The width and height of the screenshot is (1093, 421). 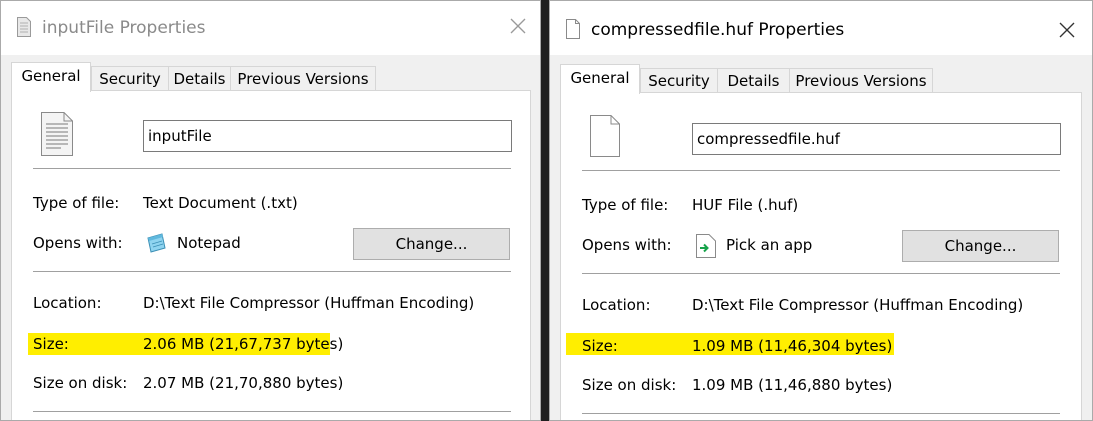 I want to click on title-bar: inputFile Properties, so click(x=270, y=28).